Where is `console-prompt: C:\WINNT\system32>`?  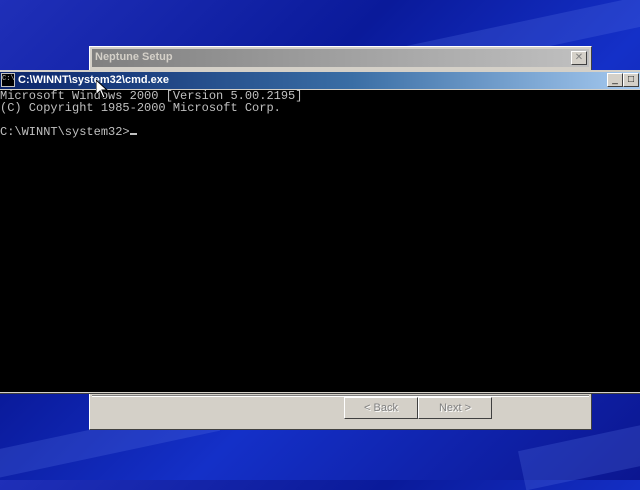 console-prompt: C:\WINNT\system32> is located at coordinates (65, 132).